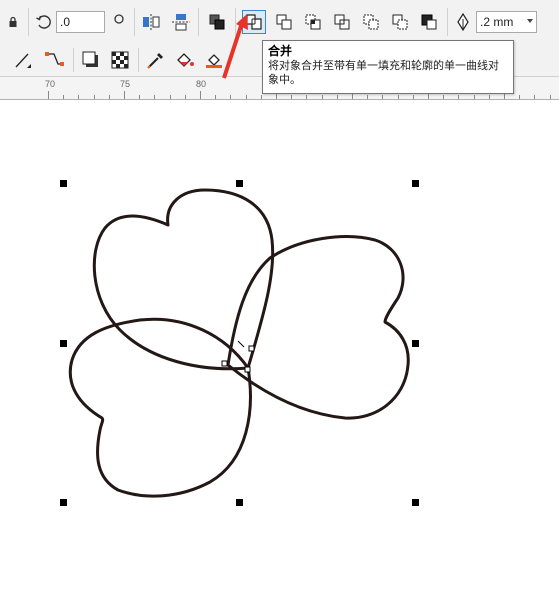 The width and height of the screenshot is (559, 591). Describe the element at coordinates (160, 407) in the screenshot. I see `heart-shape-bottom` at that location.